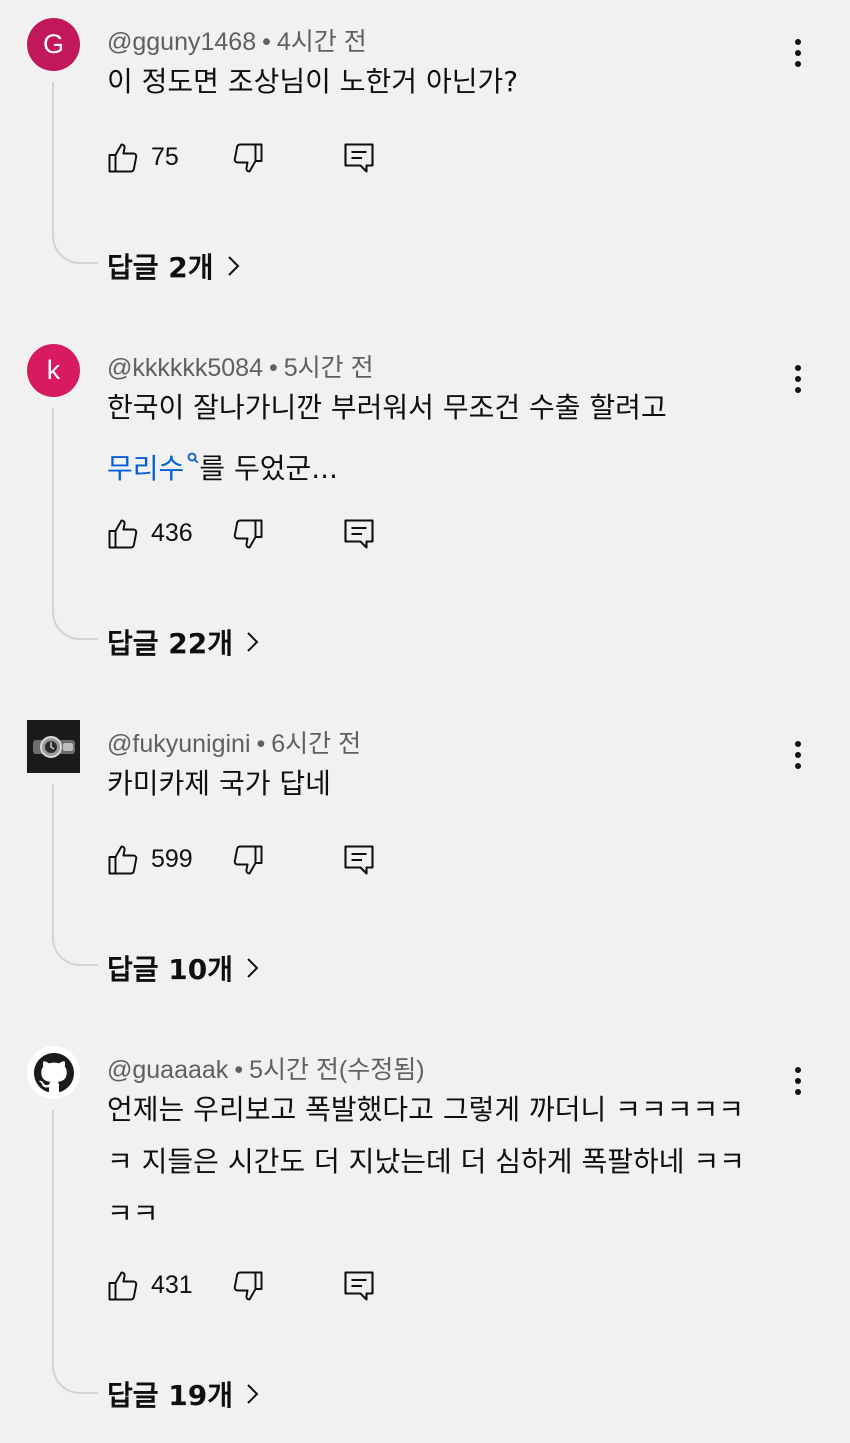  What do you see at coordinates (181, 42) in the screenshot?
I see `author-handle: @gguny1468` at bounding box center [181, 42].